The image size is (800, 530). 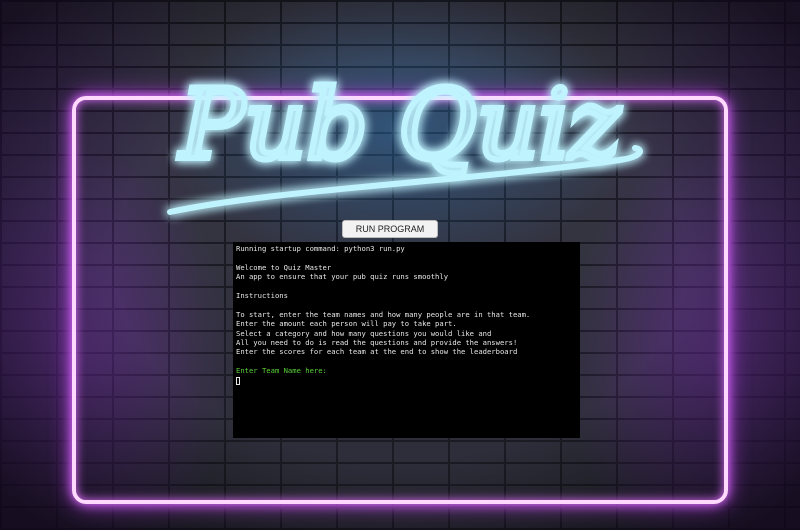 What do you see at coordinates (281, 371) in the screenshot?
I see `terminal-prompt: Enter Team Name here:` at bounding box center [281, 371].